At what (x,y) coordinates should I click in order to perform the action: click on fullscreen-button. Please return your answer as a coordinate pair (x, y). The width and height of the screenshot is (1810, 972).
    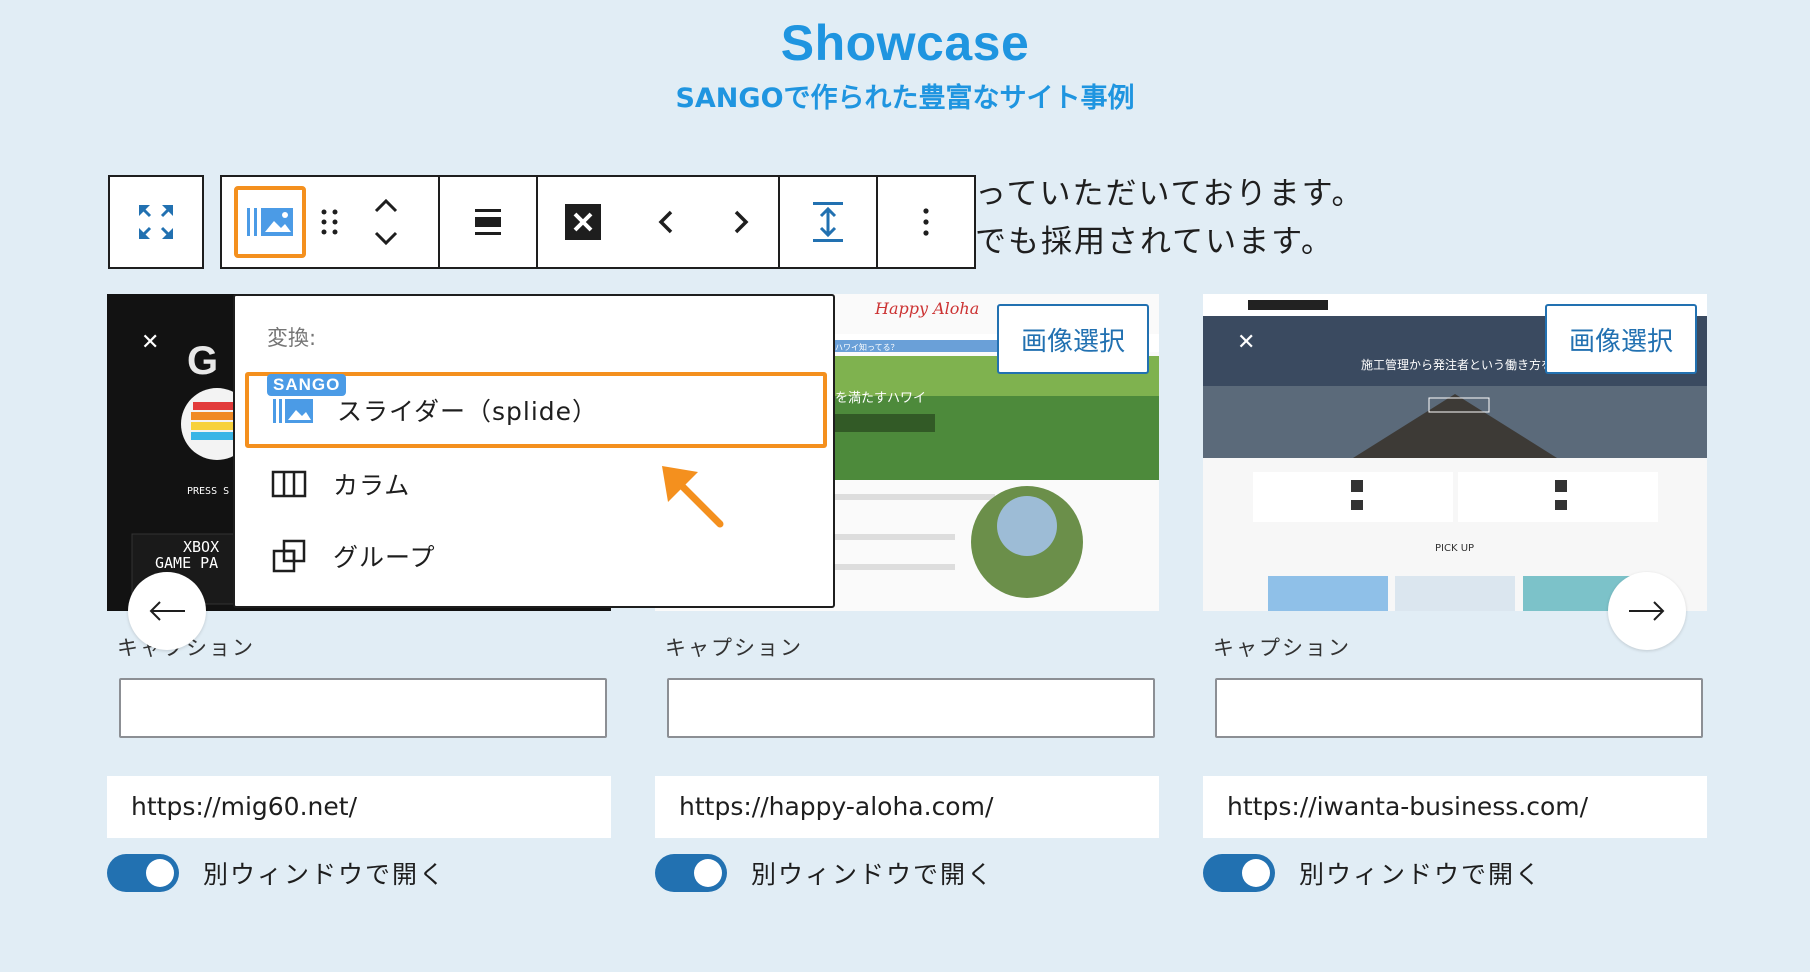
    Looking at the image, I should click on (156, 222).